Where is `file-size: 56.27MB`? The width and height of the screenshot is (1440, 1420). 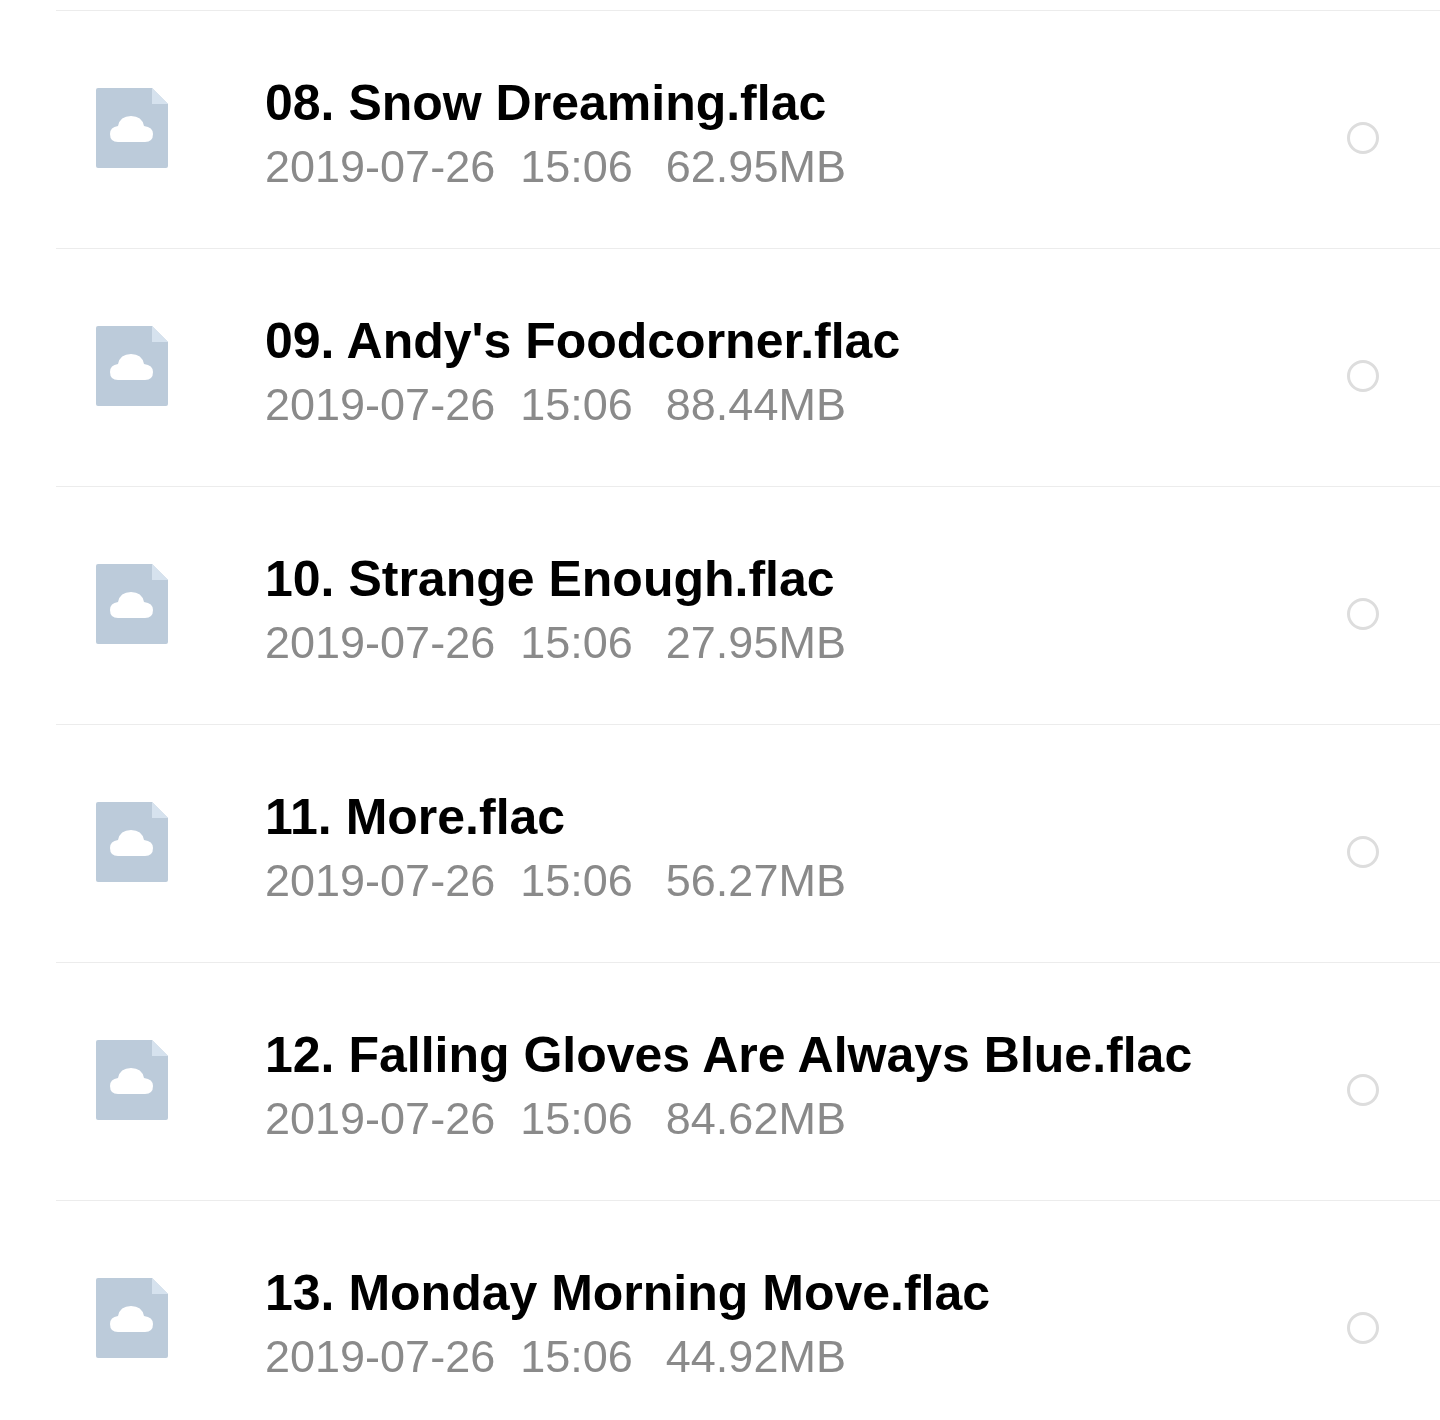
file-size: 56.27MB is located at coordinates (755, 881).